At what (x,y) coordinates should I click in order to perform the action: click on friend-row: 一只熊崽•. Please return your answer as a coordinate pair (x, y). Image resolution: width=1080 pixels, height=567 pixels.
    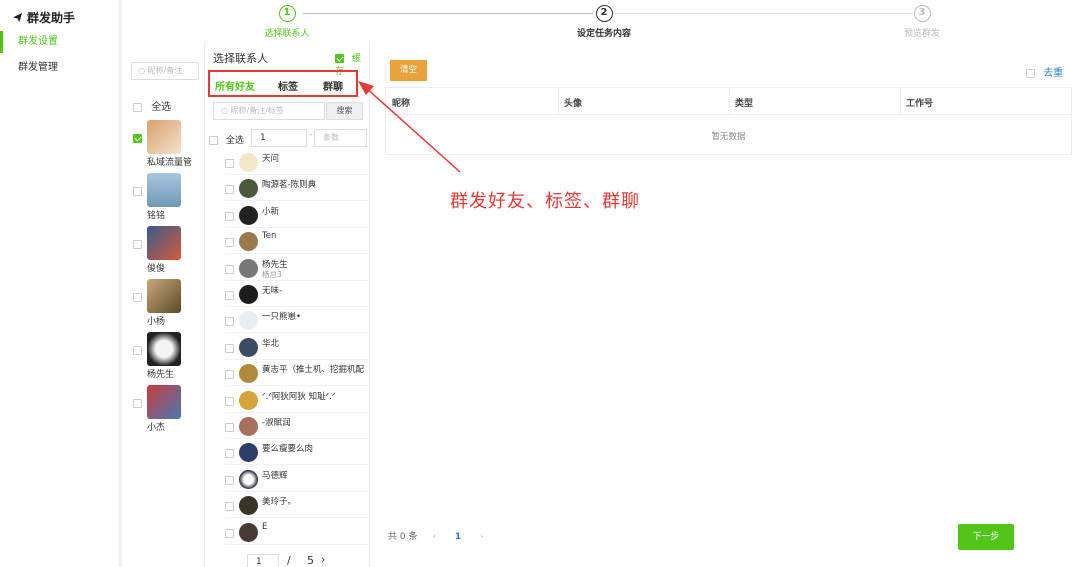
    Looking at the image, I should click on (296, 320).